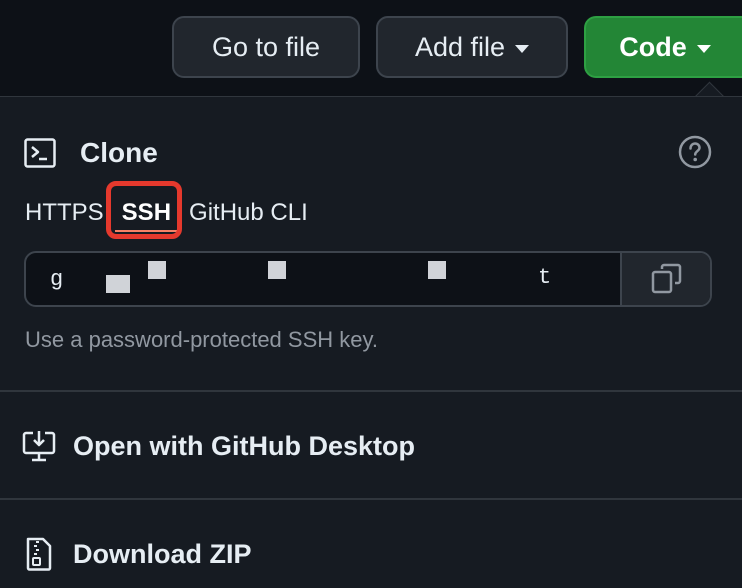  I want to click on download-zip-label: Download ZIP, so click(162, 553).